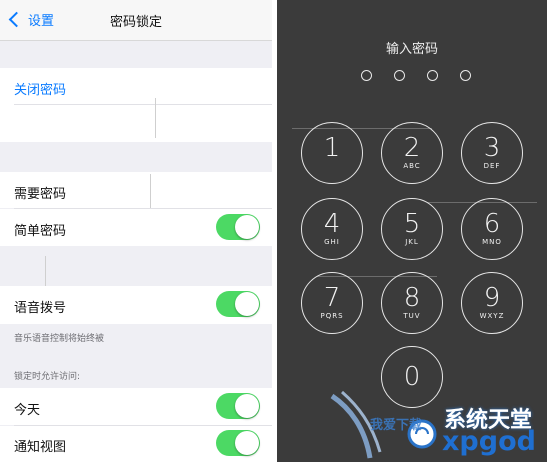  I want to click on key-0-digit: 0, so click(412, 377).